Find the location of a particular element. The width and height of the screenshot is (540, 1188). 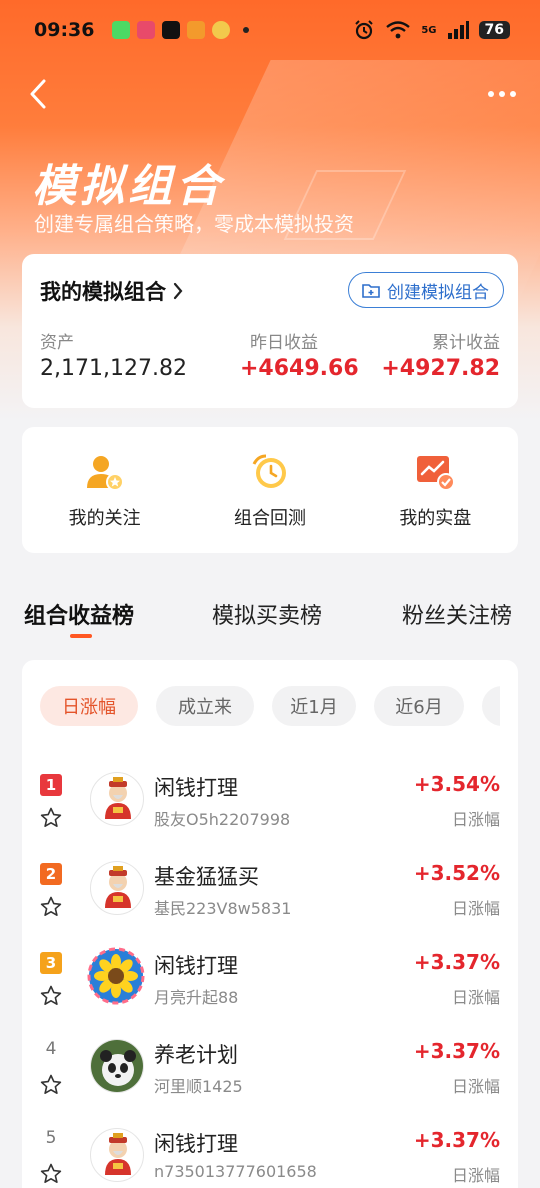

shortcut-backtest: 组合回测 is located at coordinates (270, 490).